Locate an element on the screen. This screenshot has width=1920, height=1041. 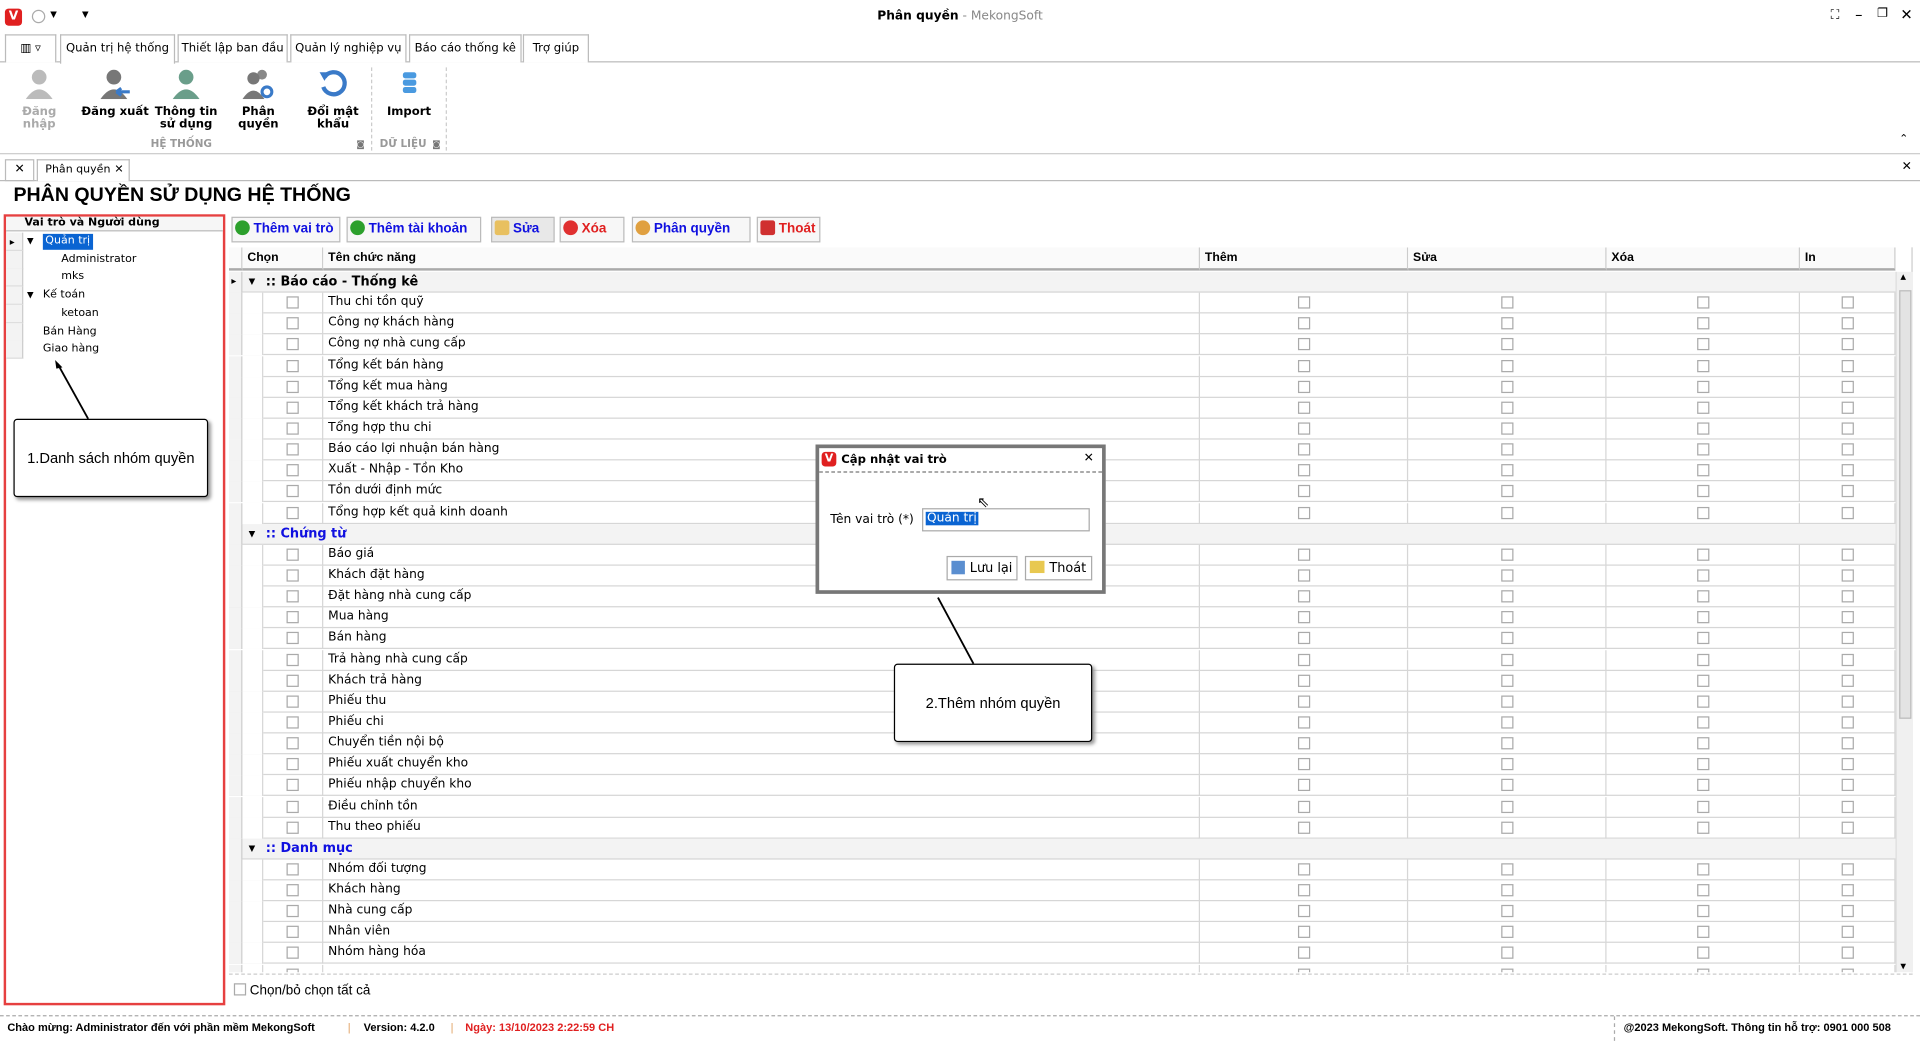
role-name-label: Tên vai trò (*) is located at coordinates (872, 520).